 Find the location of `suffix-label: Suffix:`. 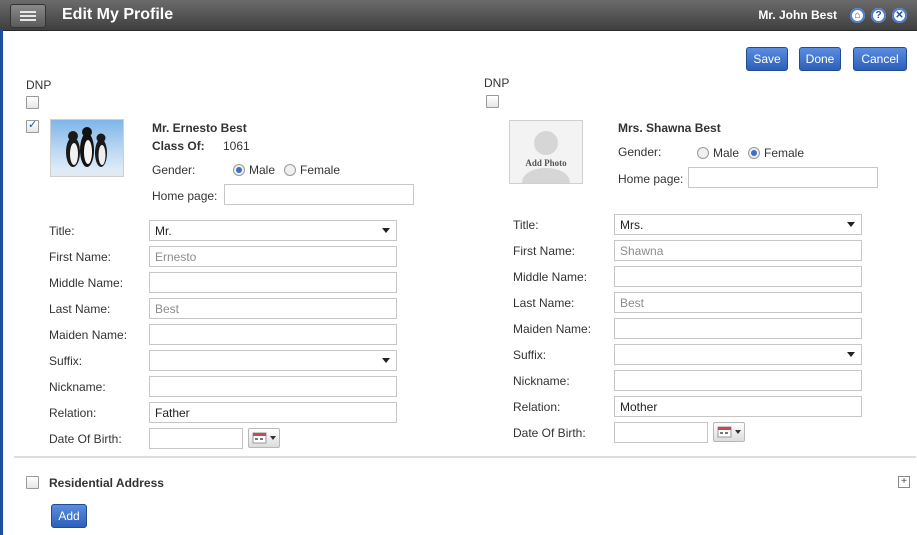

suffix-label: Suffix: is located at coordinates (66, 361).